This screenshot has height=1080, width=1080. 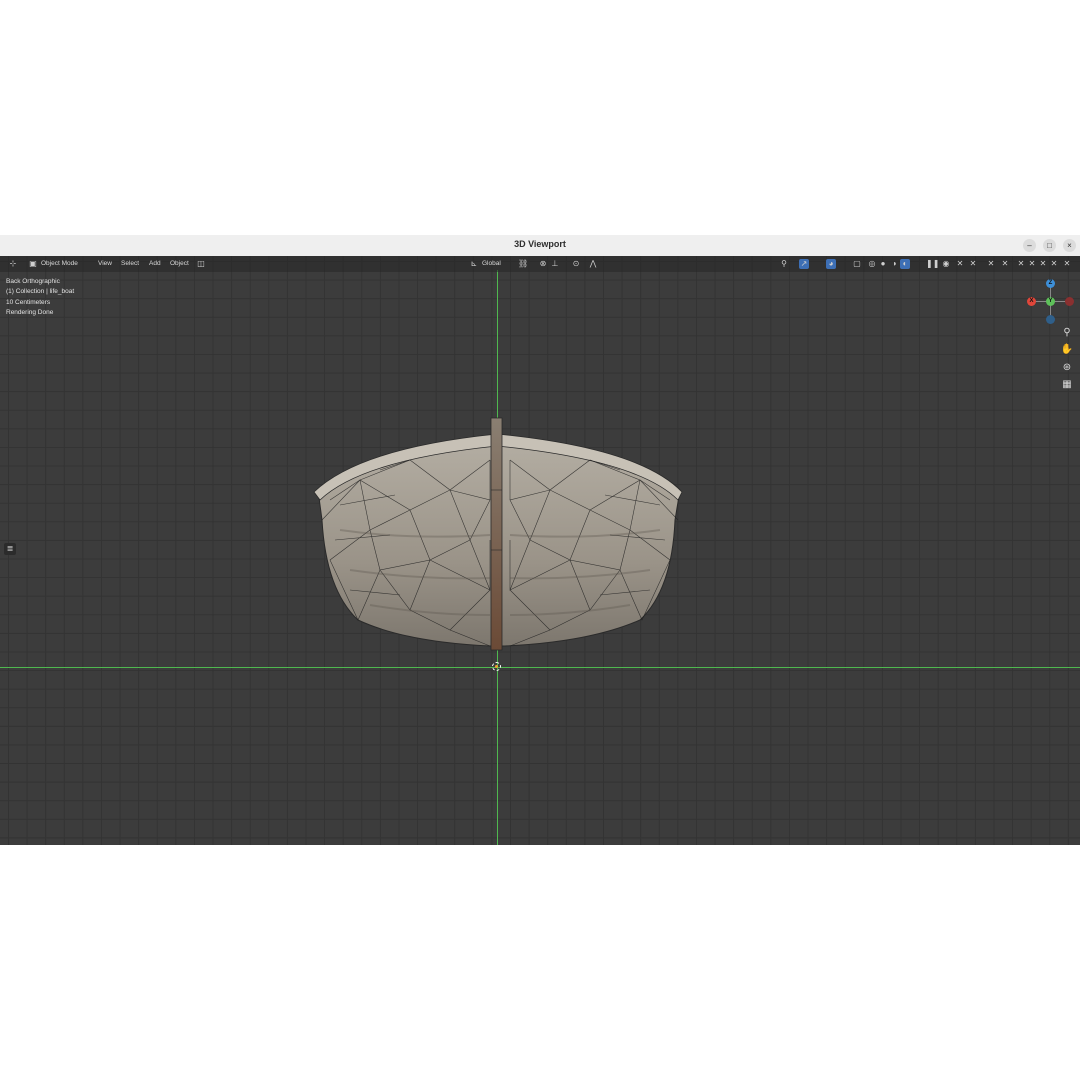 I want to click on close-button: ×, so click(x=1069, y=245).